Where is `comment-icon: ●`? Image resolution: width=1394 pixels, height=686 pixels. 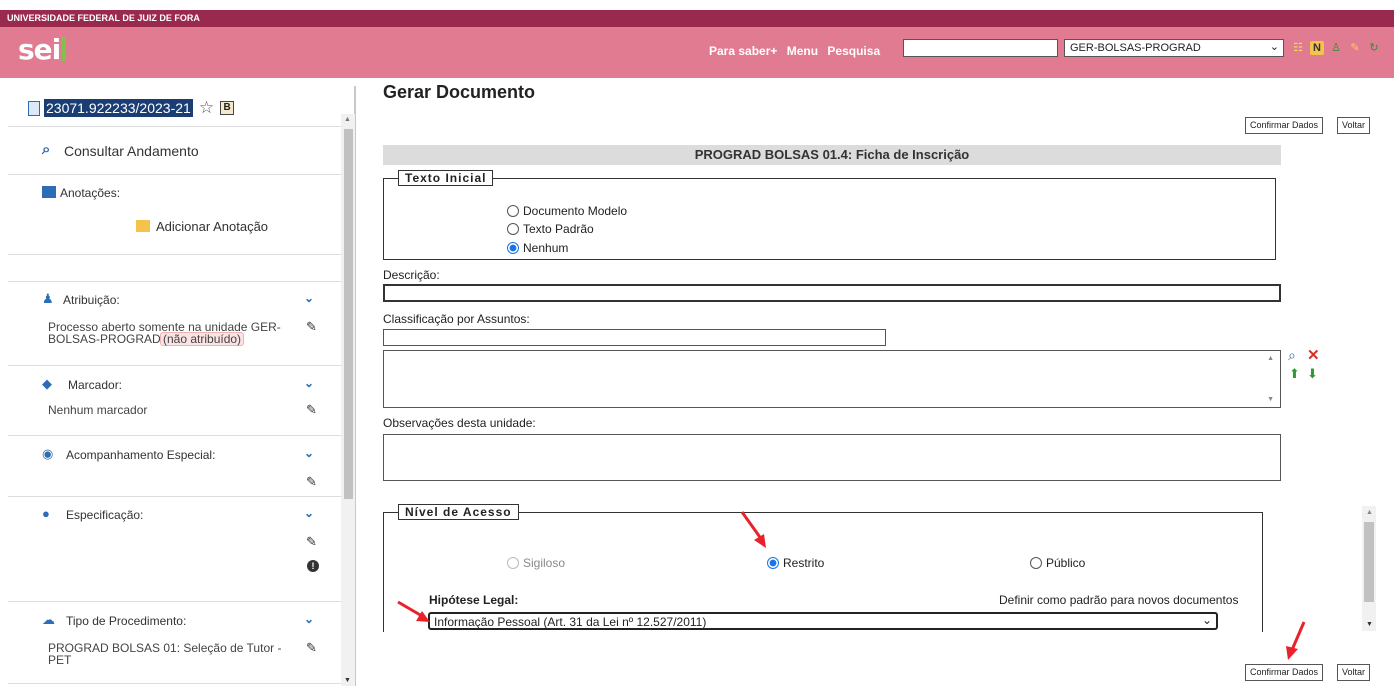
comment-icon: ● is located at coordinates (46, 513).